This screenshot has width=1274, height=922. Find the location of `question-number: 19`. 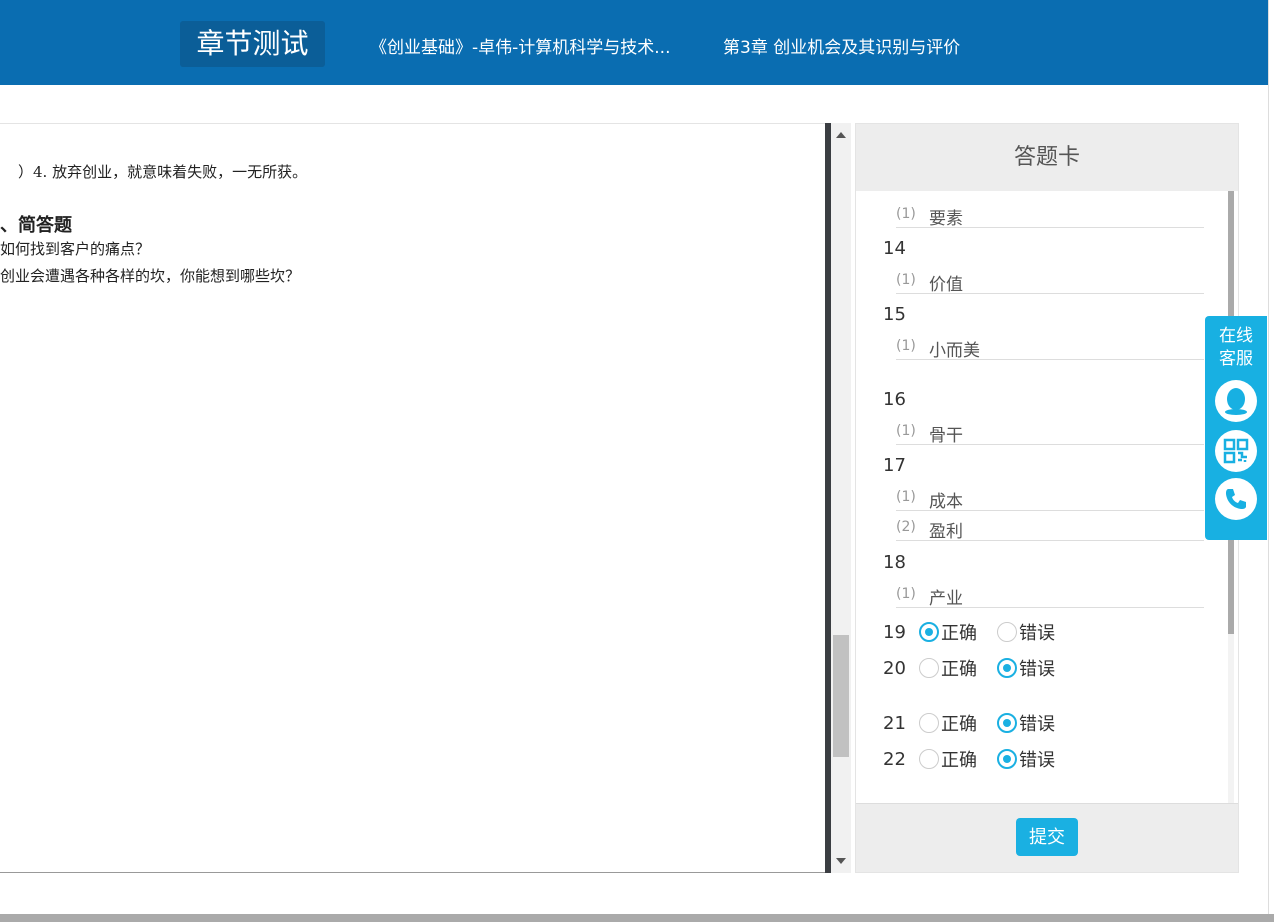

question-number: 19 is located at coordinates (894, 632).